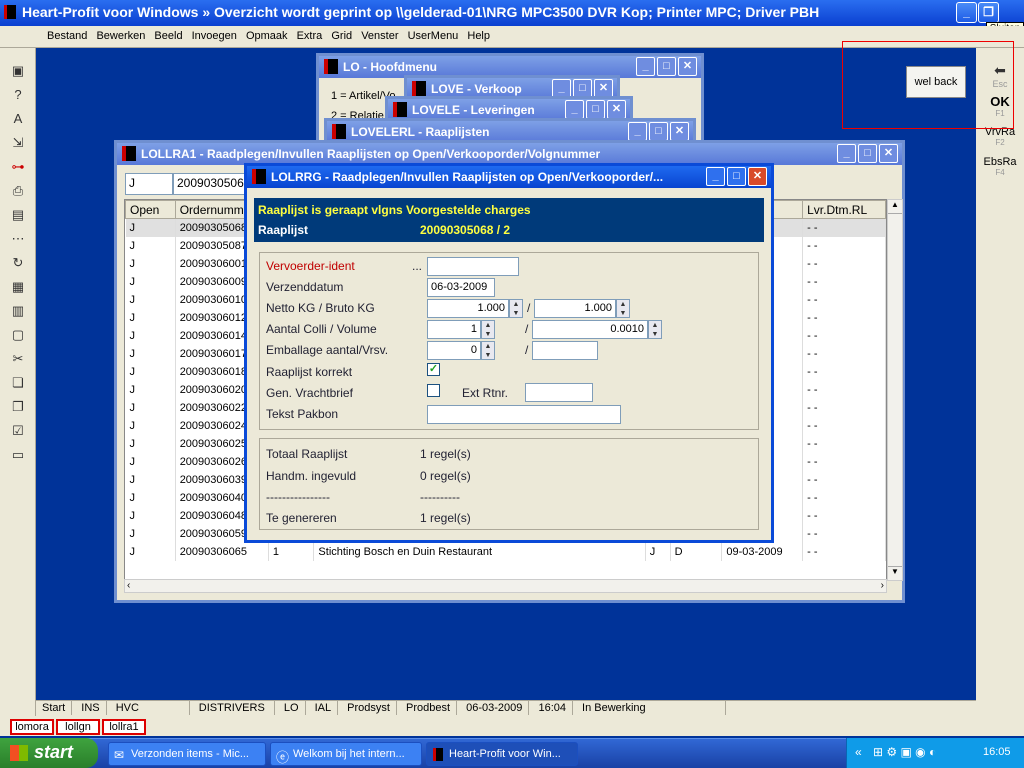 Image resolution: width=1024 pixels, height=768 pixels. I want to click on vrvra-key: VrvRa F2, so click(1000, 141).